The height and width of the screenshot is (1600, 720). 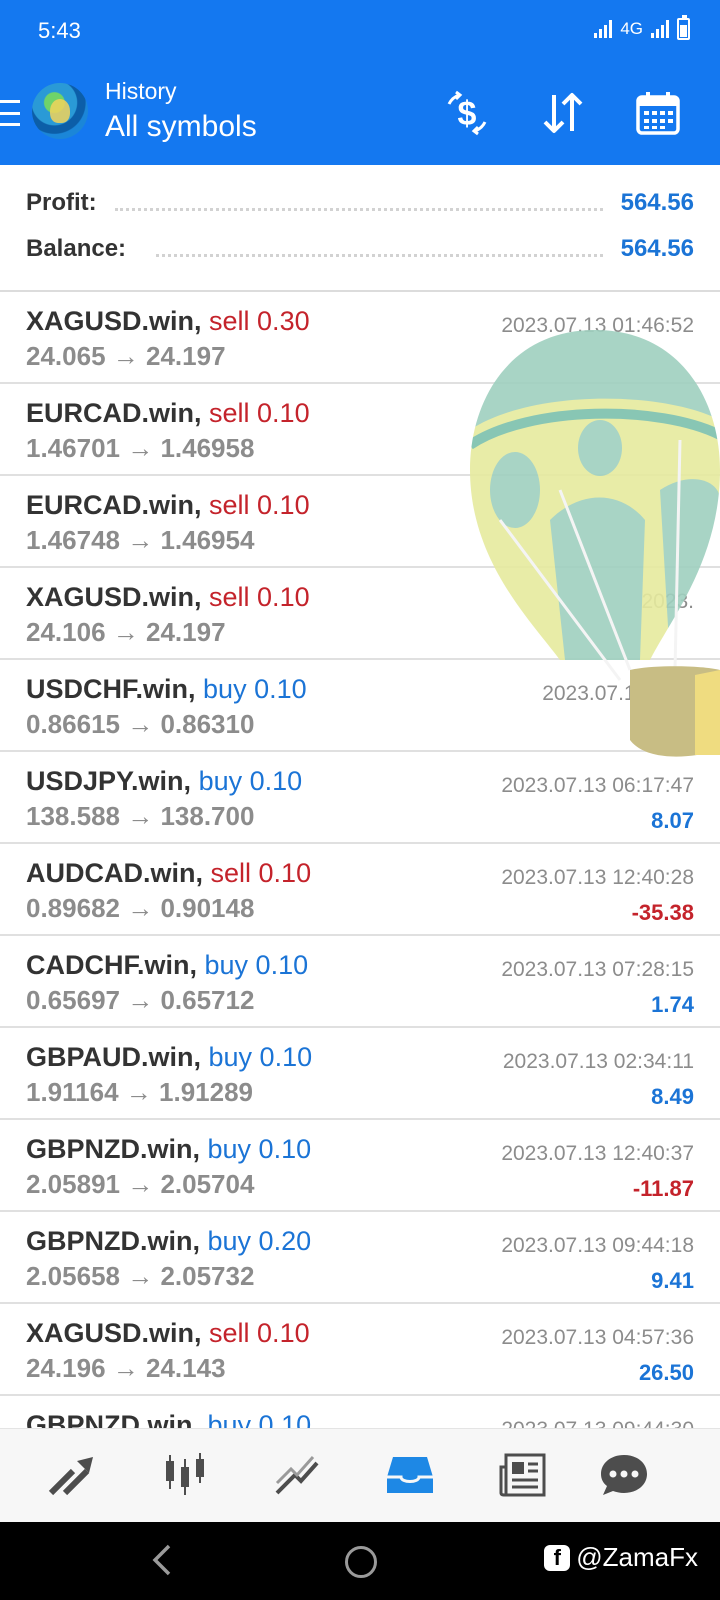 What do you see at coordinates (360, 430) in the screenshot?
I see `deal-row: EURCAD.win, sell 0.10 1.46701 → 1.46958` at bounding box center [360, 430].